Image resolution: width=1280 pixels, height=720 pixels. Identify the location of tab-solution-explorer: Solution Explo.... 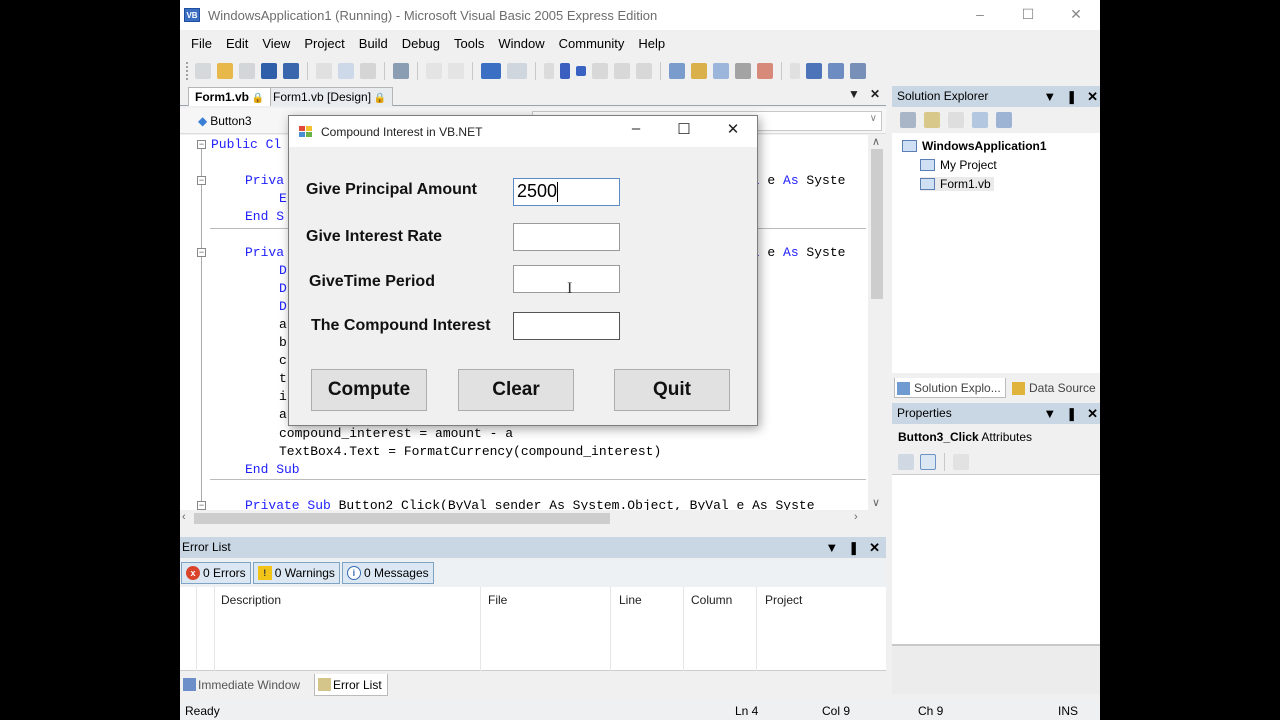
(950, 388).